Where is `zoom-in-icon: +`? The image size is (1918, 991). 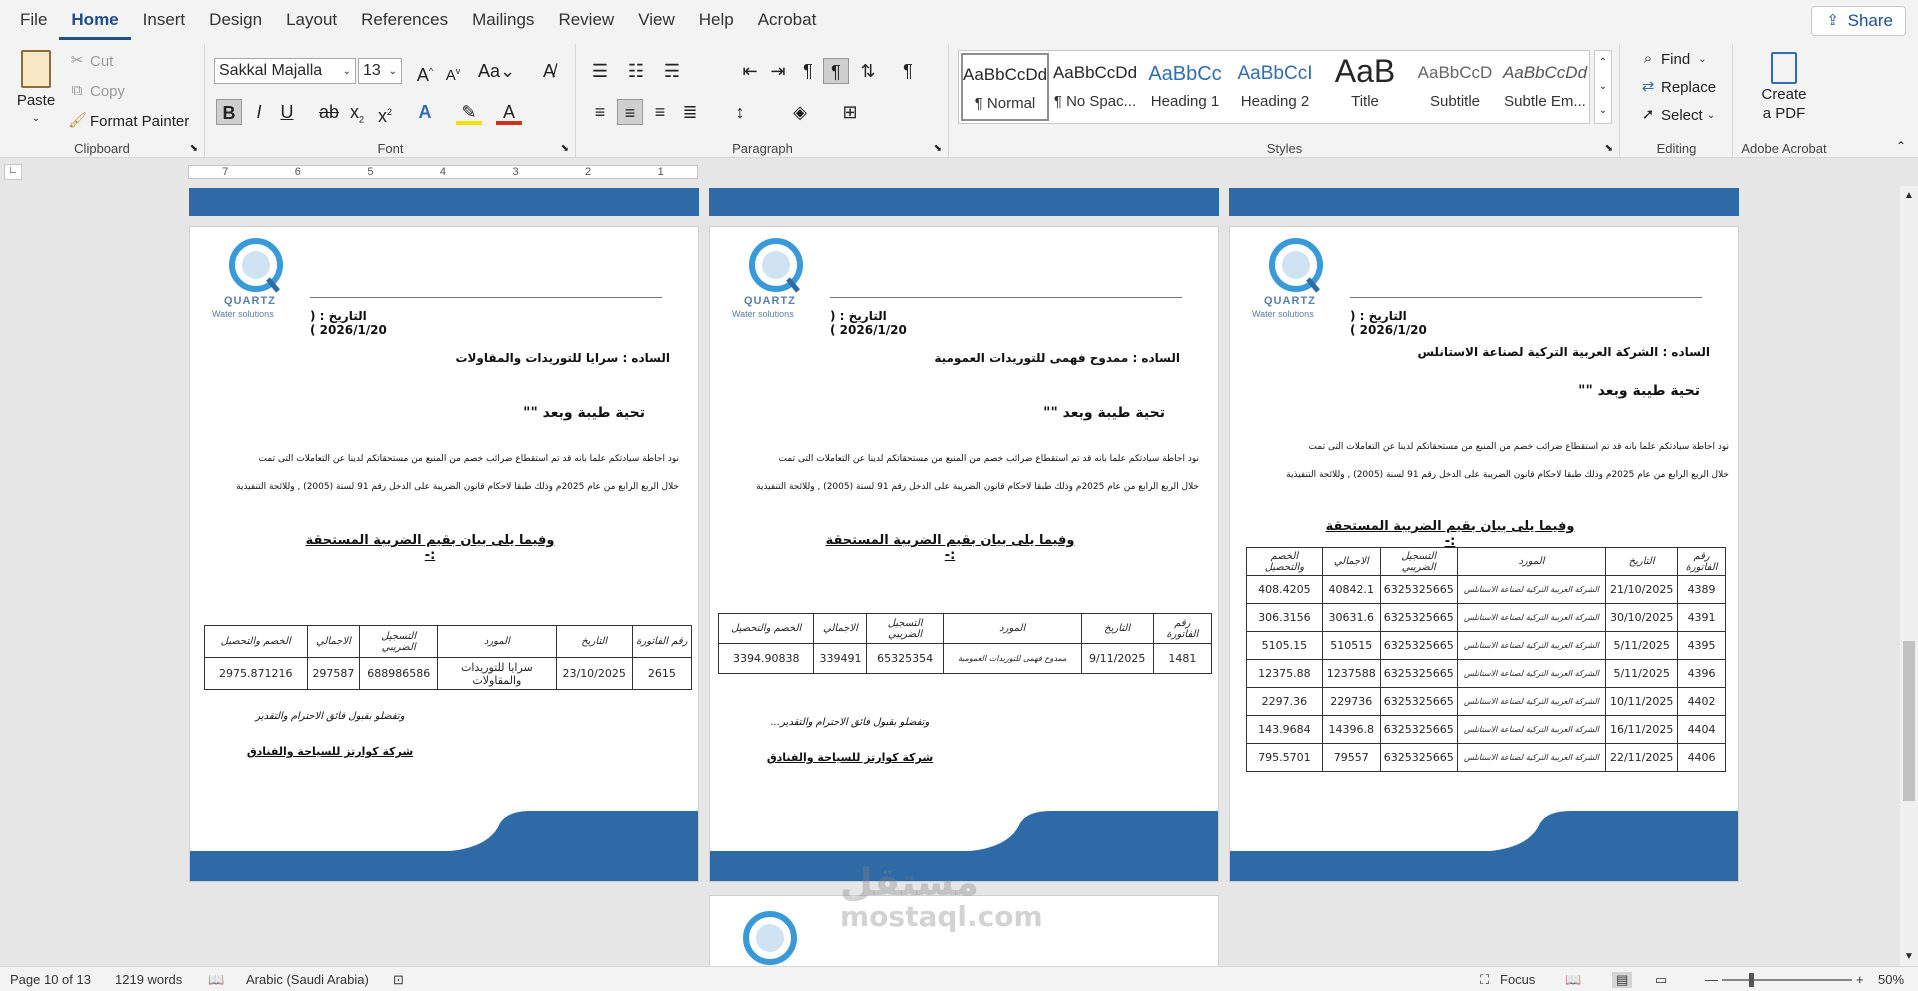
zoom-in-icon: + is located at coordinates (1860, 979).